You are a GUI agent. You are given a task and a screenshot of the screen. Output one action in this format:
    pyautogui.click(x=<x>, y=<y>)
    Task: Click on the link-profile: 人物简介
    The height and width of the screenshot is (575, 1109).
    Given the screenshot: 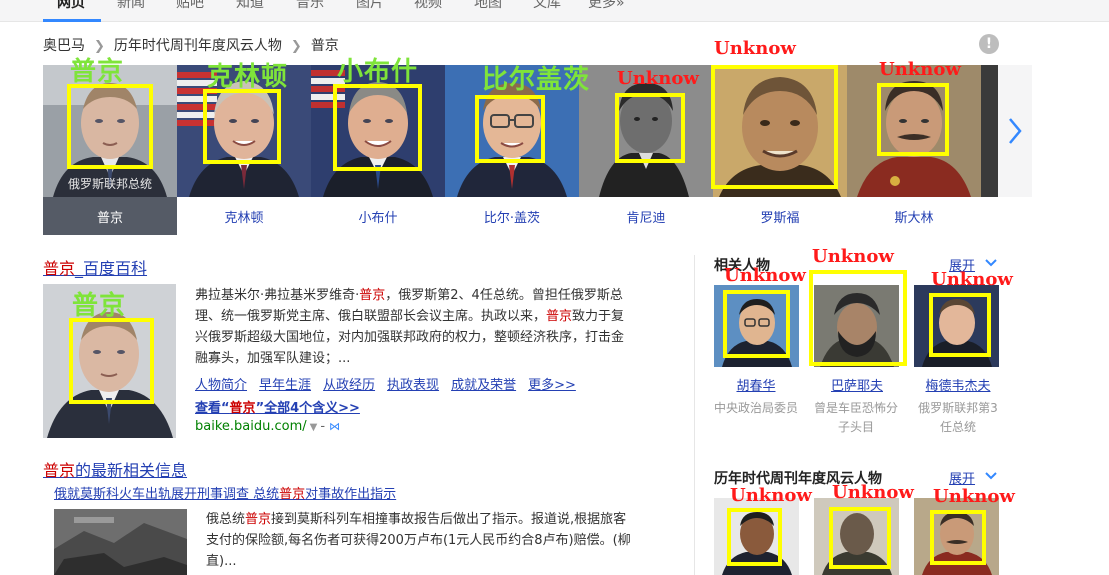 What is the action you would take?
    pyautogui.click(x=221, y=385)
    